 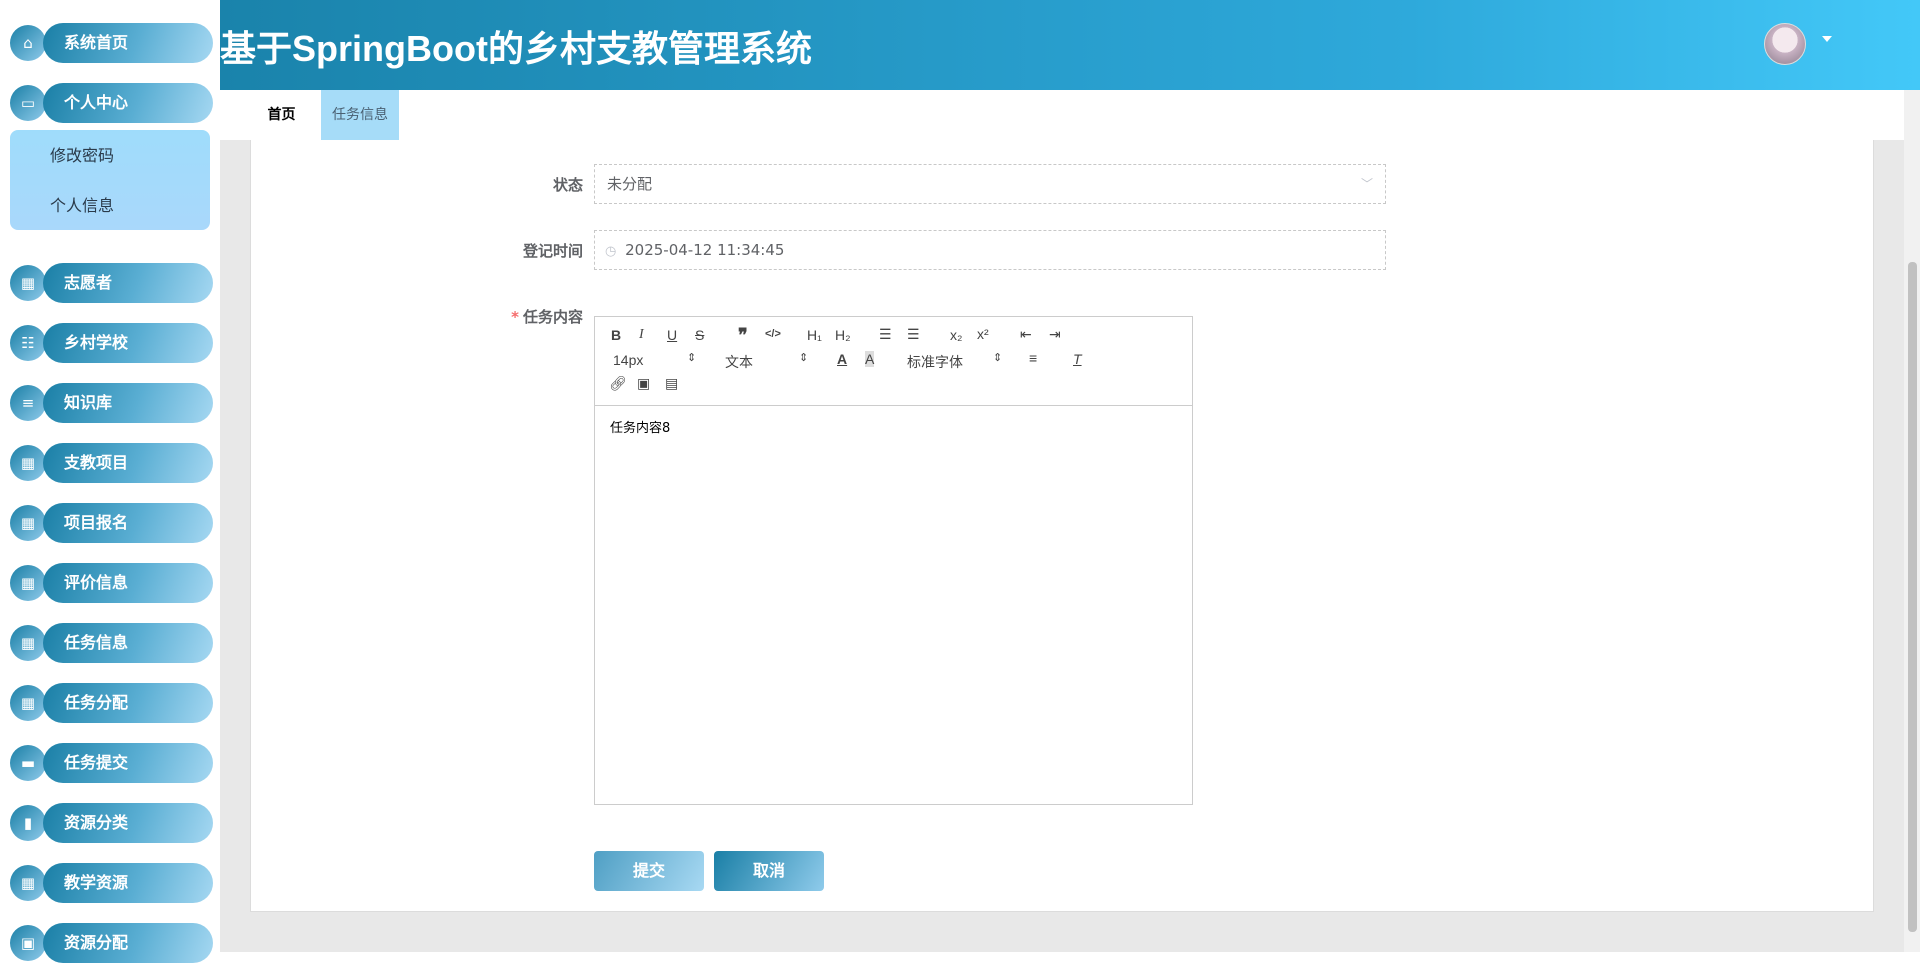 I want to click on clipboard-icon: ▣, so click(x=28, y=943).